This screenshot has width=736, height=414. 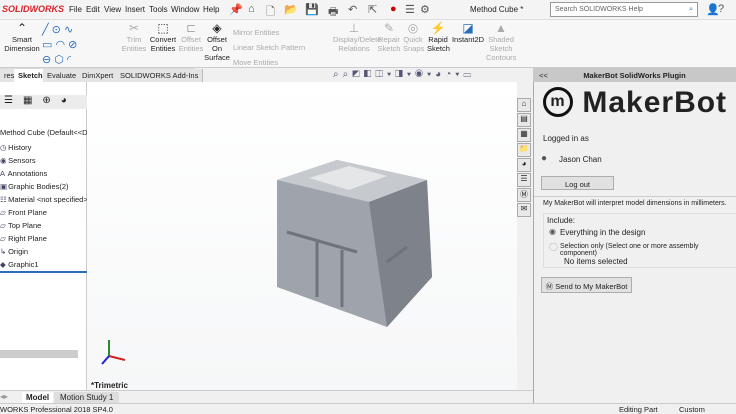 I want to click on manager-tabs: ☰▦⊕◕, so click(x=43, y=102).